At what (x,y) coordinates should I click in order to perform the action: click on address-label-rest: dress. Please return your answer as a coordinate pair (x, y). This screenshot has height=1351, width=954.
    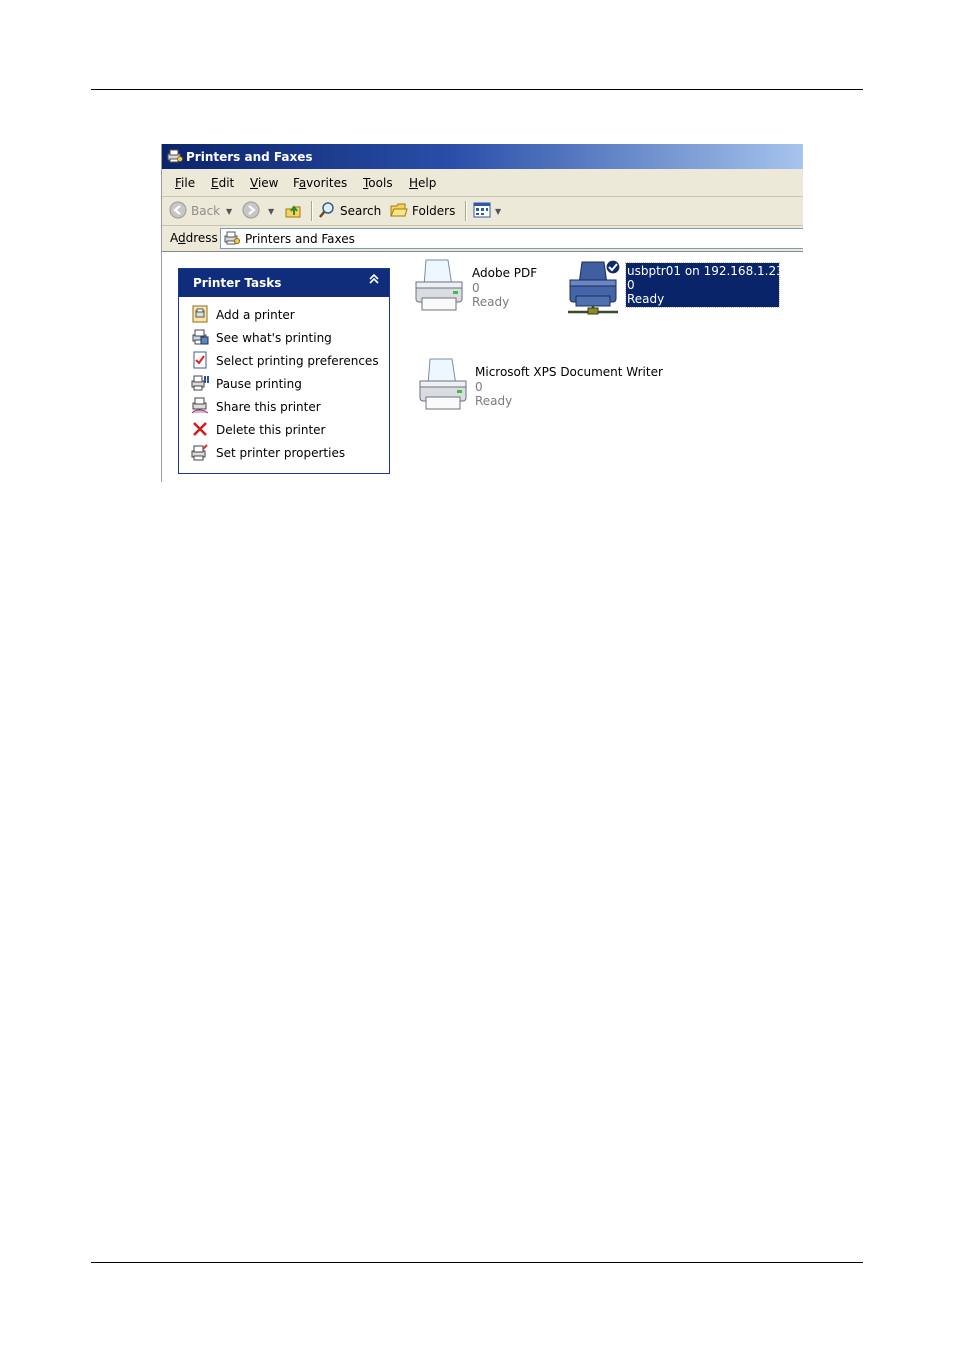
    Looking at the image, I should click on (201, 238).